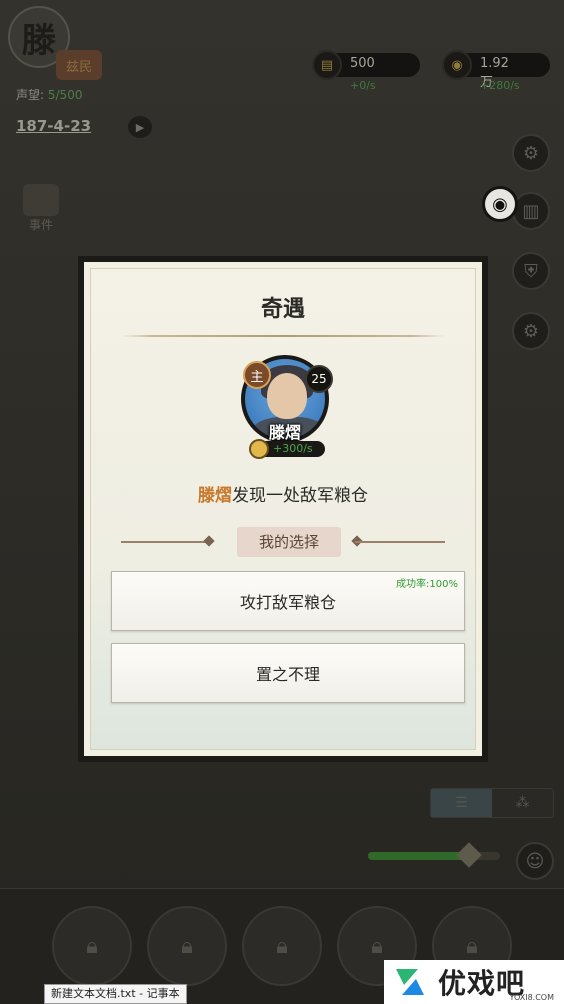 This screenshot has width=564, height=1004. I want to click on nav-item-1: 🔒︎, so click(92, 946).